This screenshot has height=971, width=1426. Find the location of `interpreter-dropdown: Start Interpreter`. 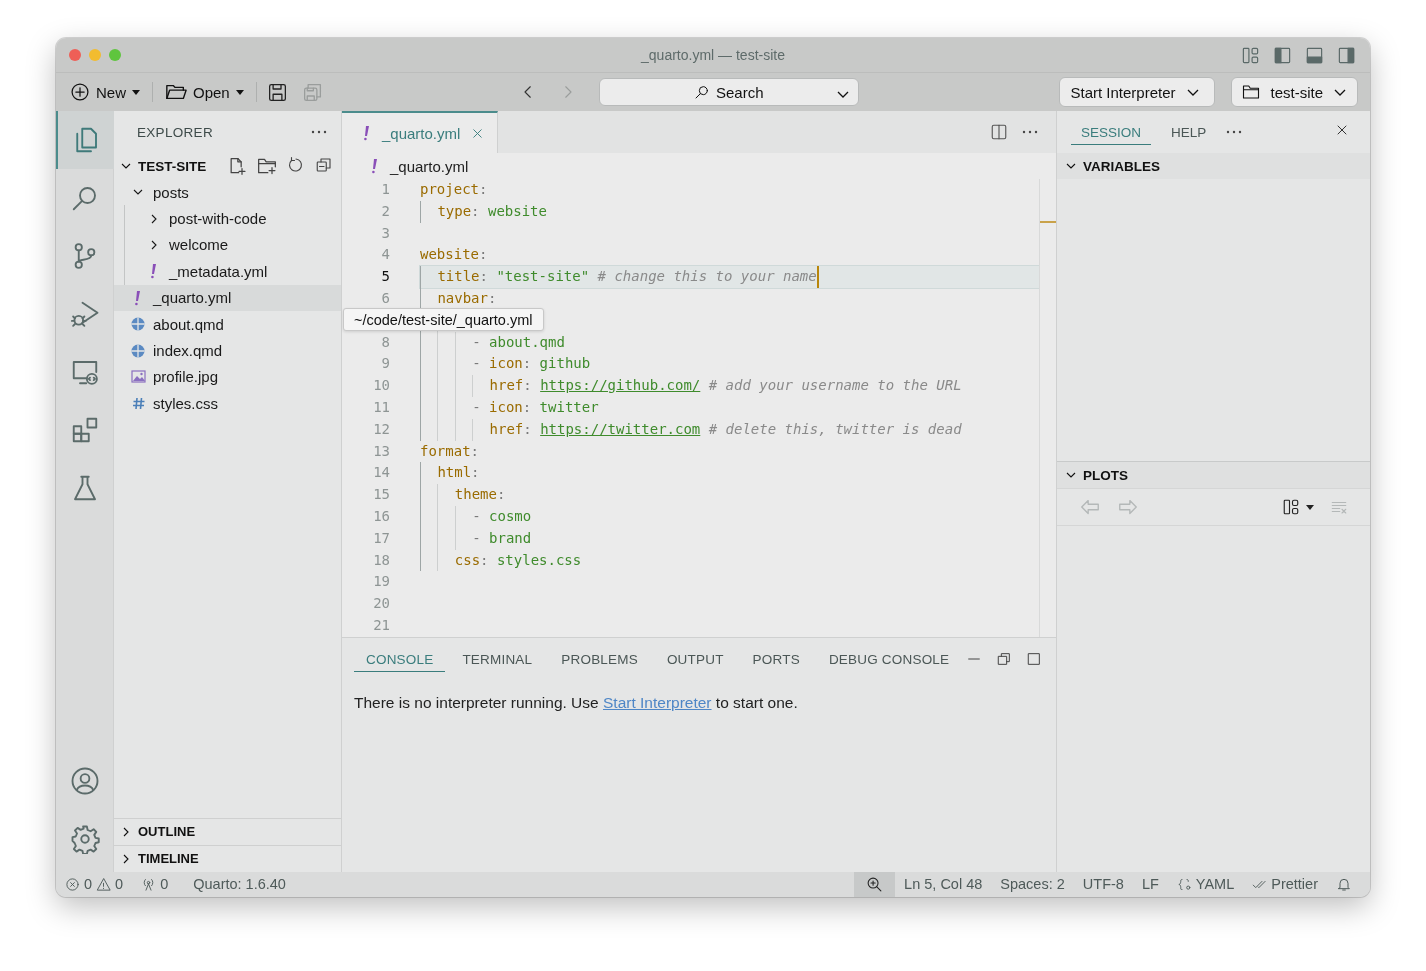

interpreter-dropdown: Start Interpreter is located at coordinates (1137, 92).